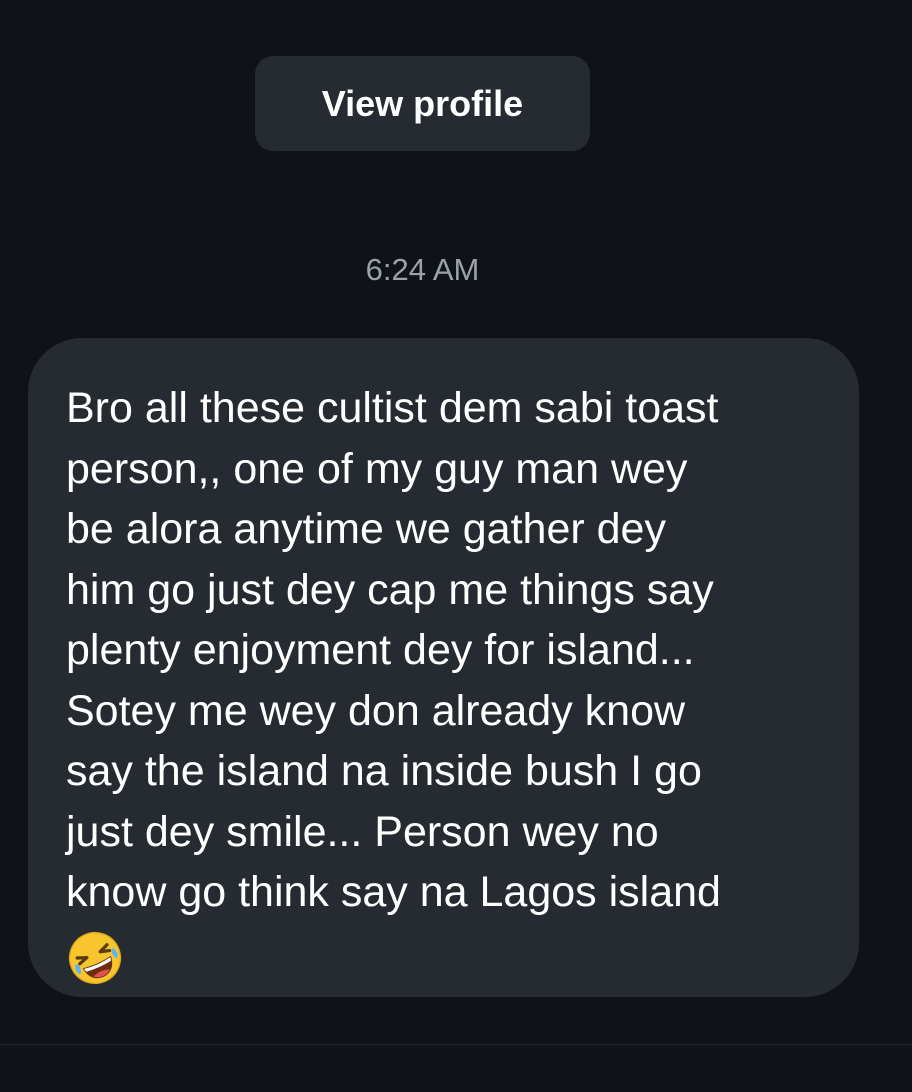  Describe the element at coordinates (422, 103) in the screenshot. I see `view-profile-button: View profile` at that location.